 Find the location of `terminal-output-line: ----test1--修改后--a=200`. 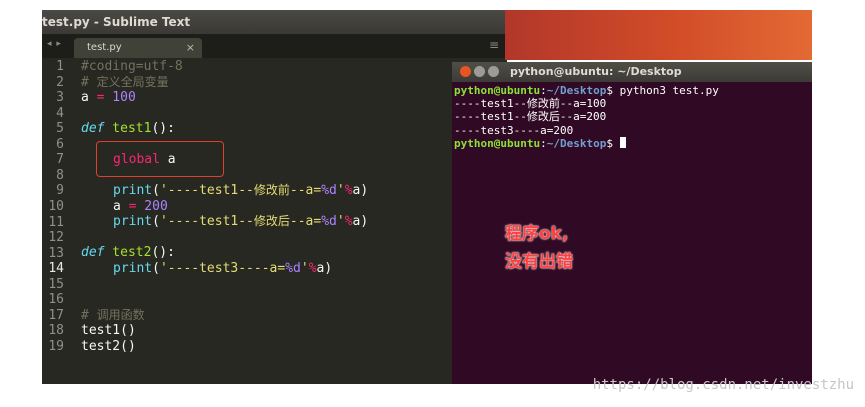

terminal-output-line: ----test1--修改后--a=200 is located at coordinates (530, 116).